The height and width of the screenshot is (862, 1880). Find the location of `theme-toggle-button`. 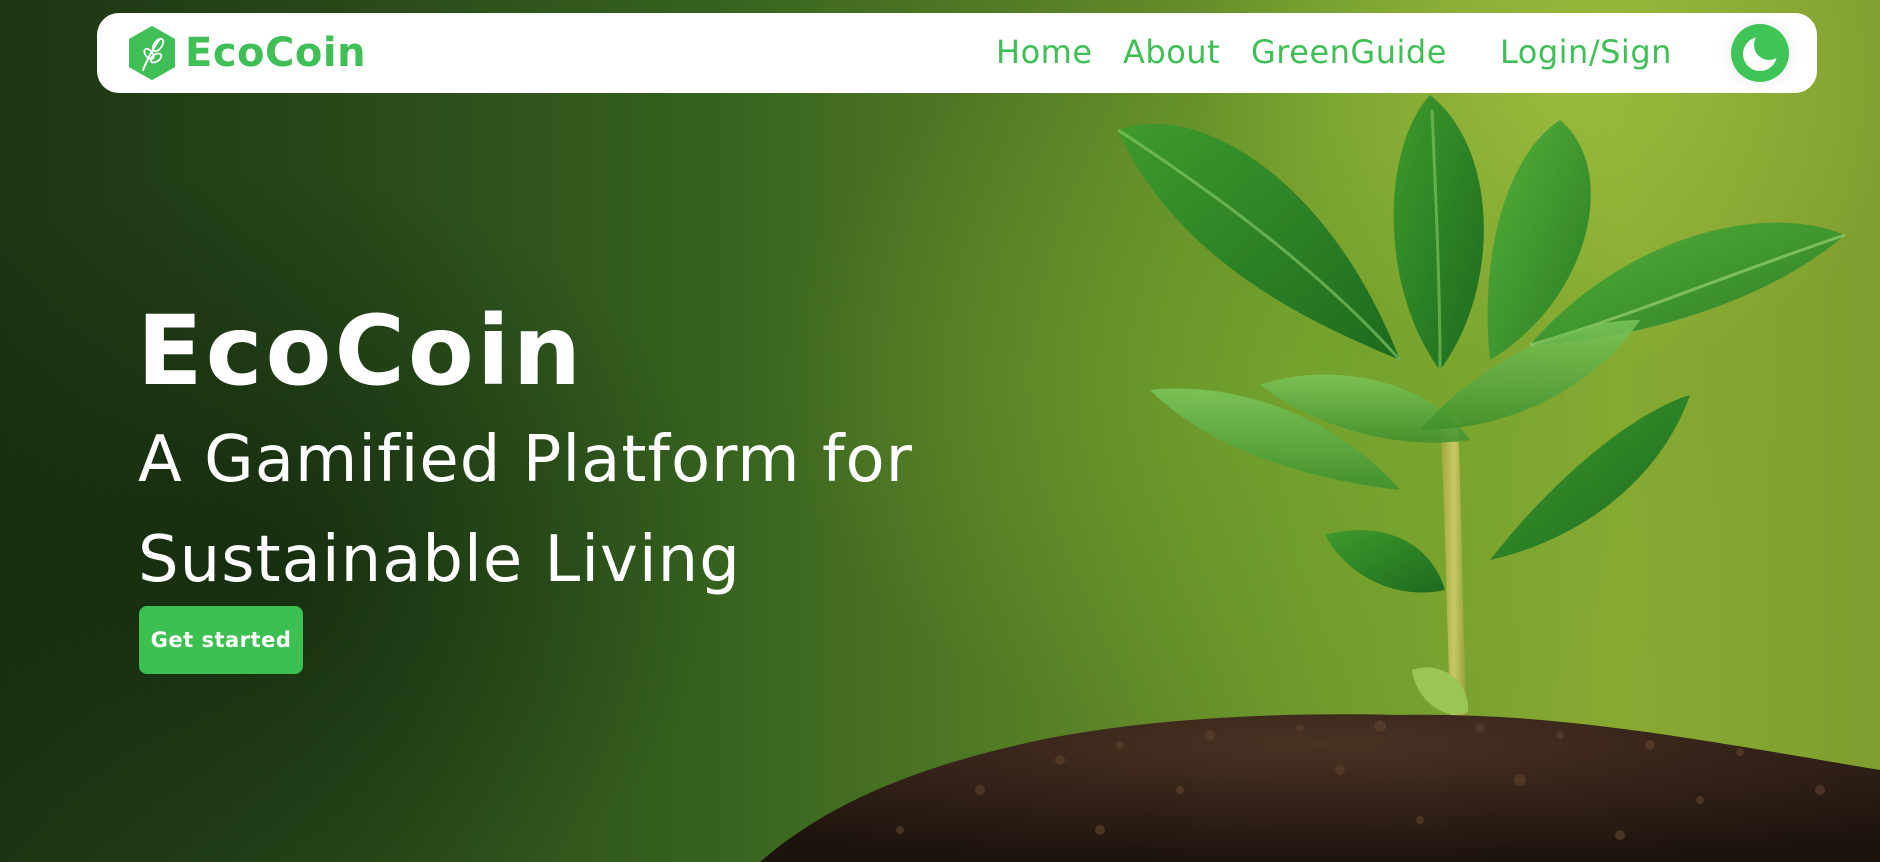

theme-toggle-button is located at coordinates (1760, 53).